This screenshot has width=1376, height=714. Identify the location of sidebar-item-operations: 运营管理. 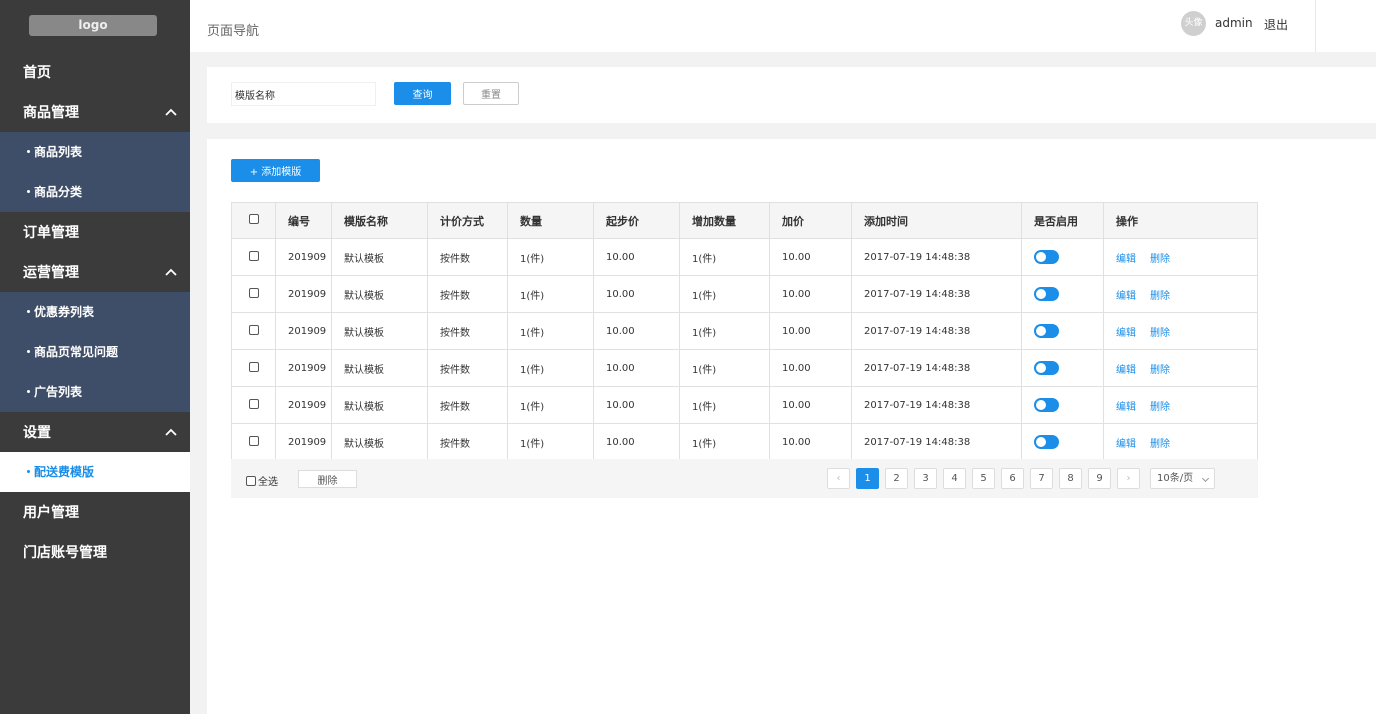
(95, 272).